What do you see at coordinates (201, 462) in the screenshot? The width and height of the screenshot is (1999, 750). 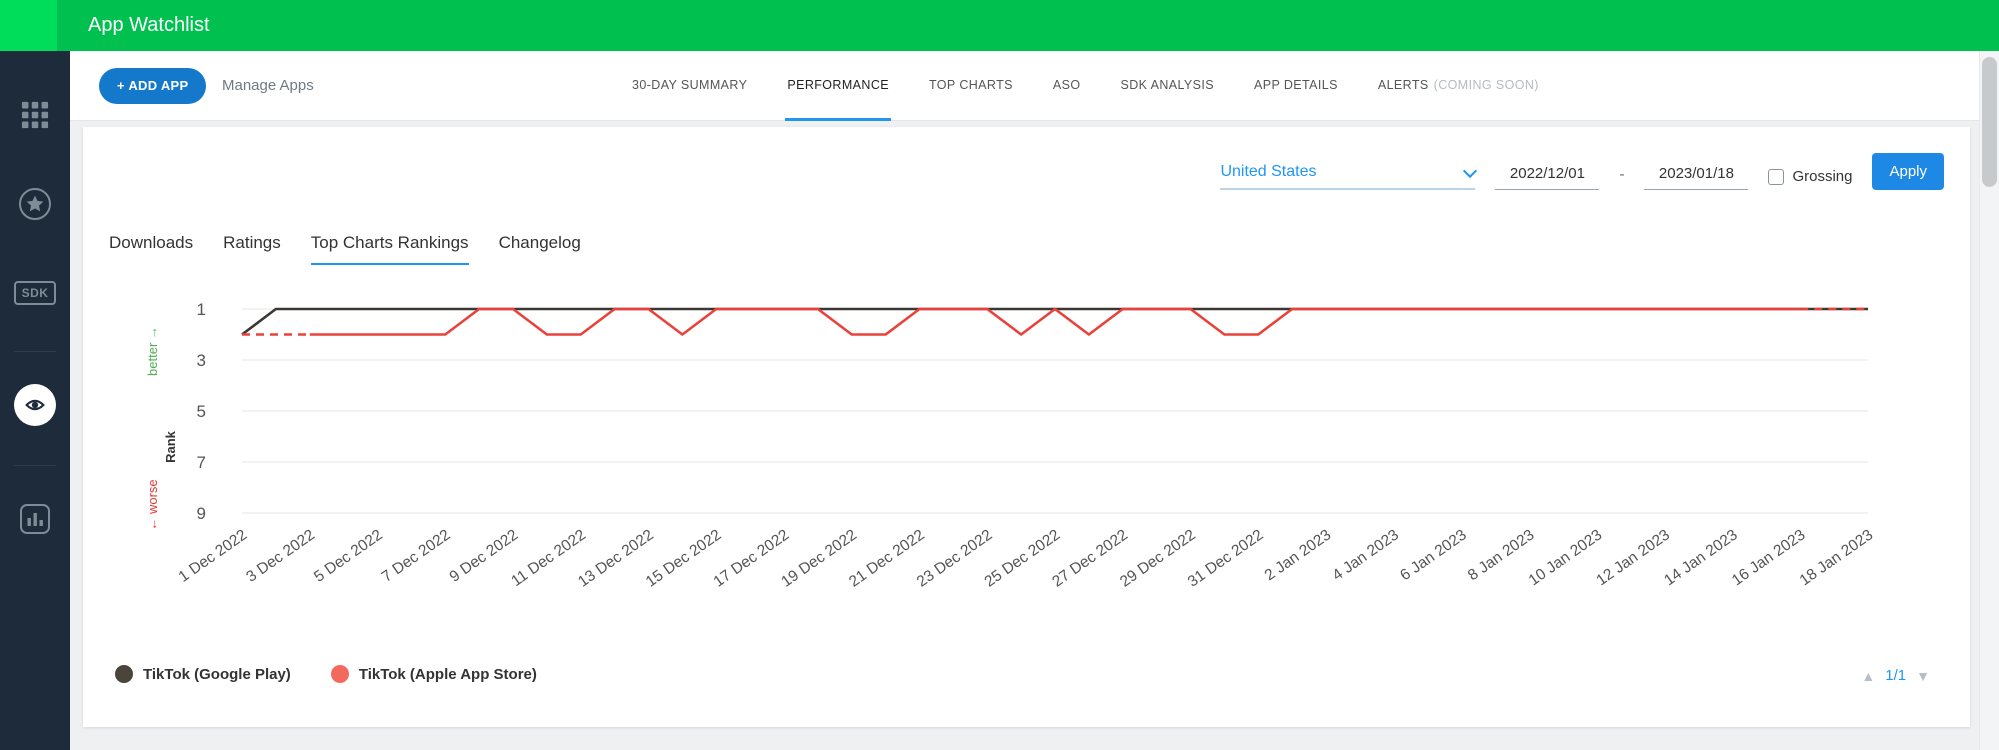 I see `svg-text: 7` at bounding box center [201, 462].